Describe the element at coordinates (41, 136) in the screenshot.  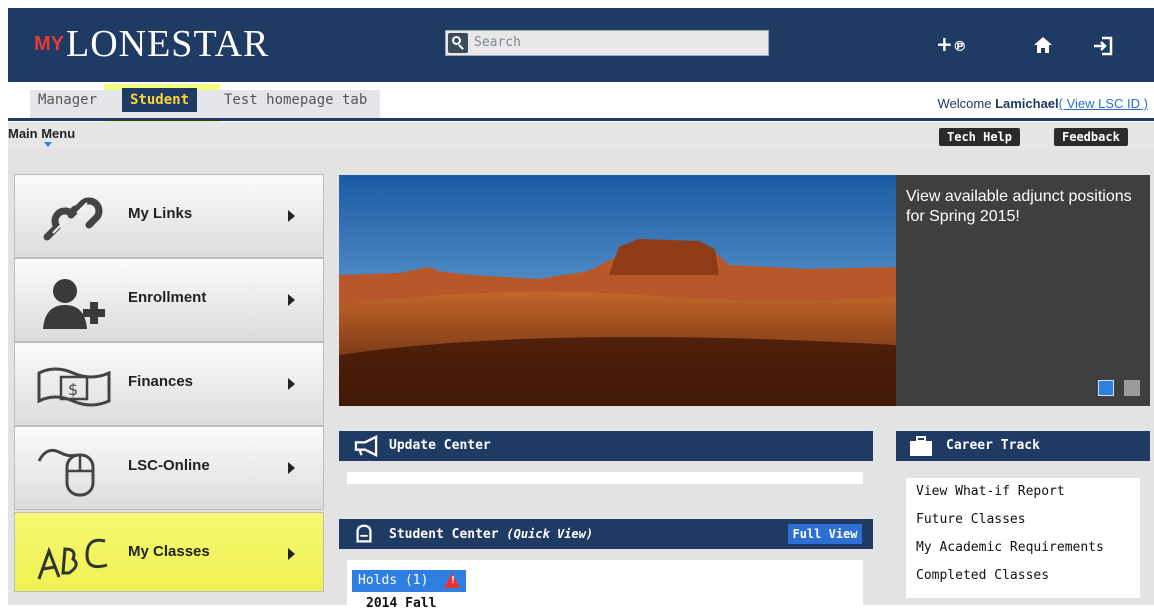
I see `main-menu: Main Menu` at that location.